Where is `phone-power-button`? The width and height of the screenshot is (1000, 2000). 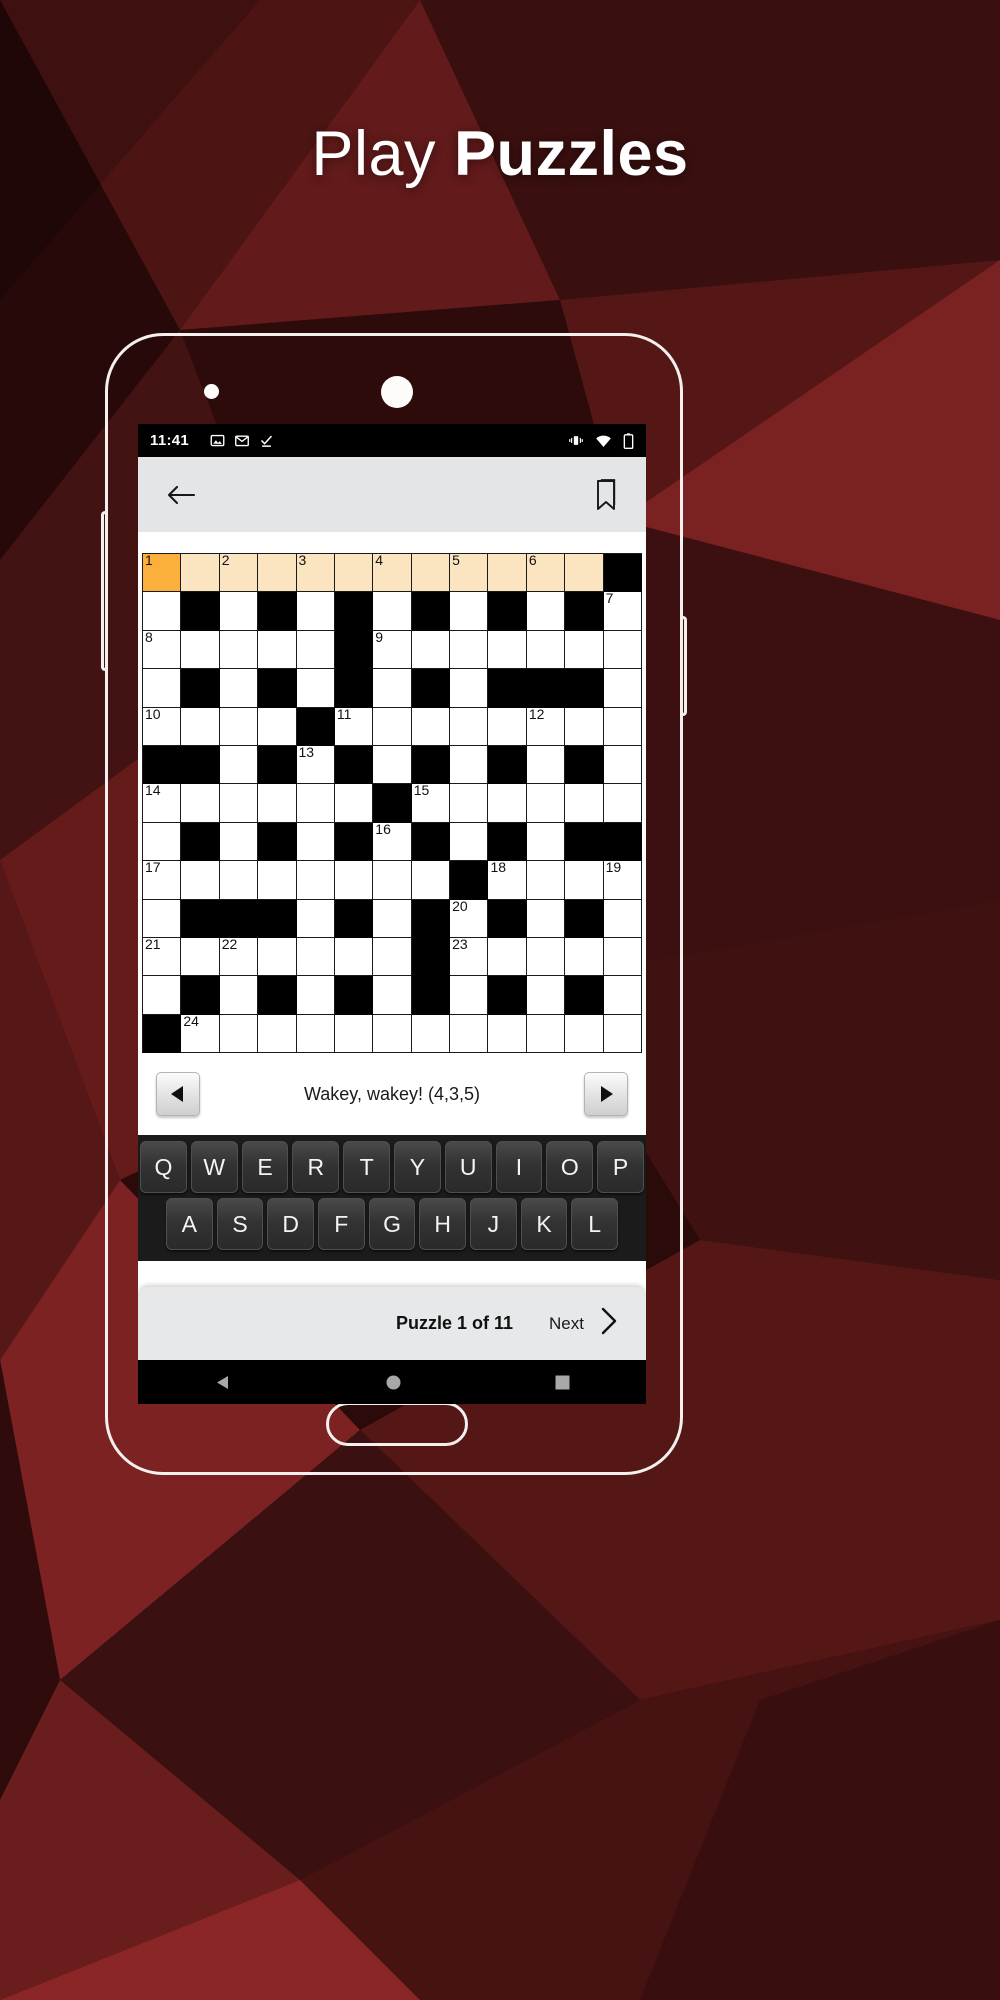
phone-power-button is located at coordinates (685, 666).